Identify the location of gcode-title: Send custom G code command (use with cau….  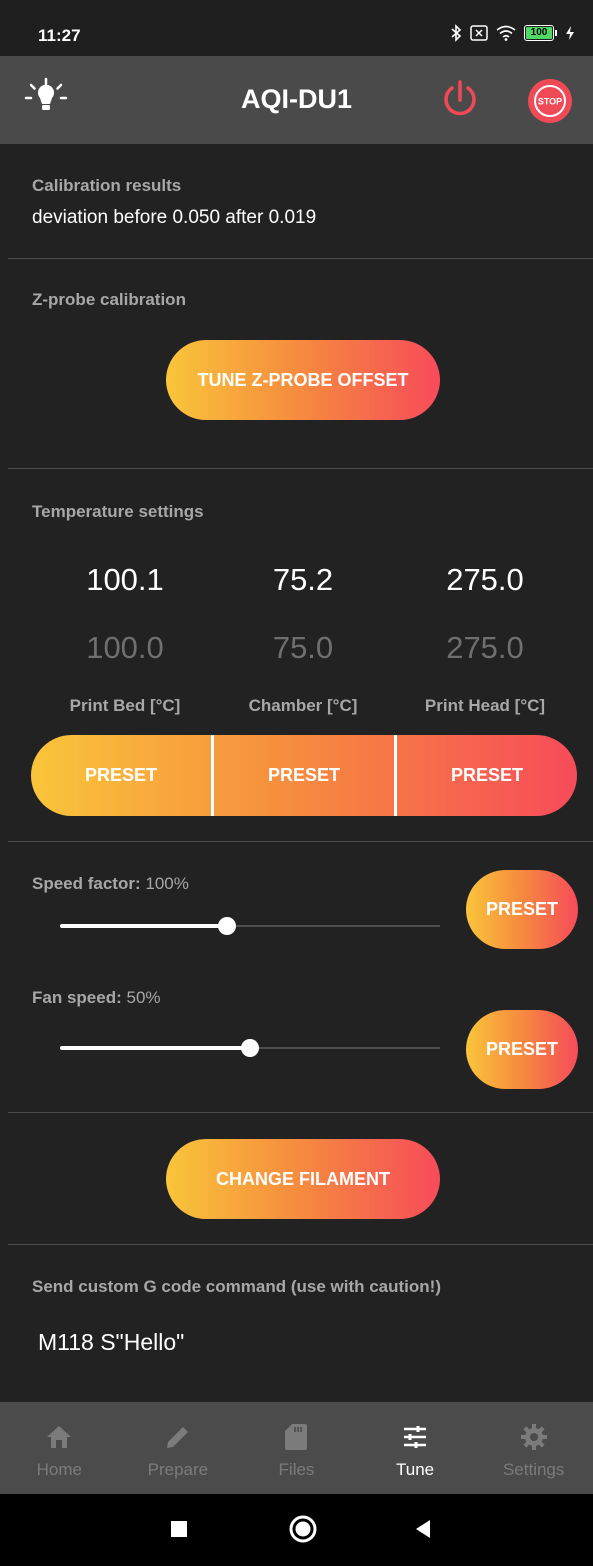
(236, 1286).